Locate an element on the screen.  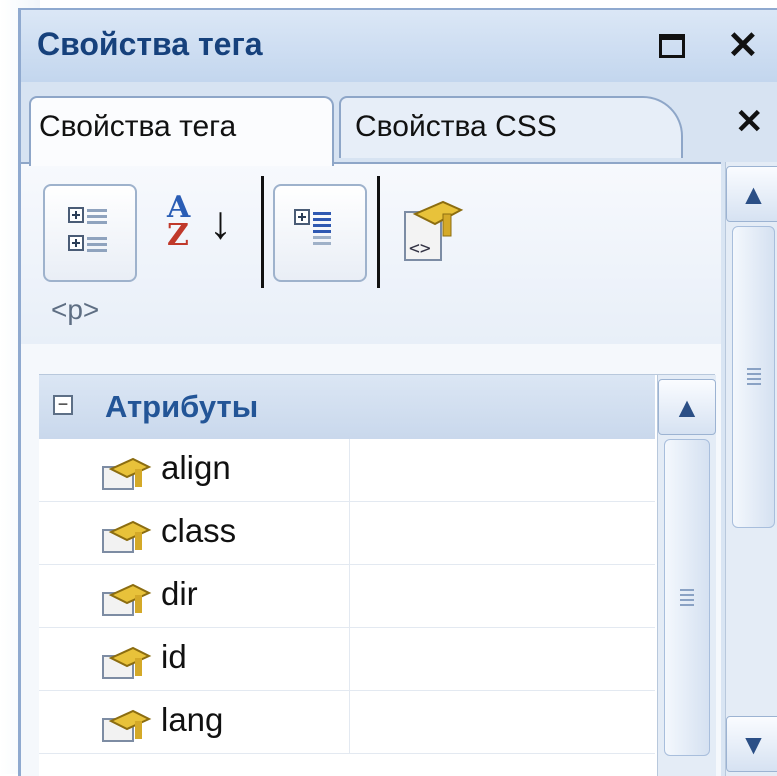
property-name-cell: class is located at coordinates (194, 533).